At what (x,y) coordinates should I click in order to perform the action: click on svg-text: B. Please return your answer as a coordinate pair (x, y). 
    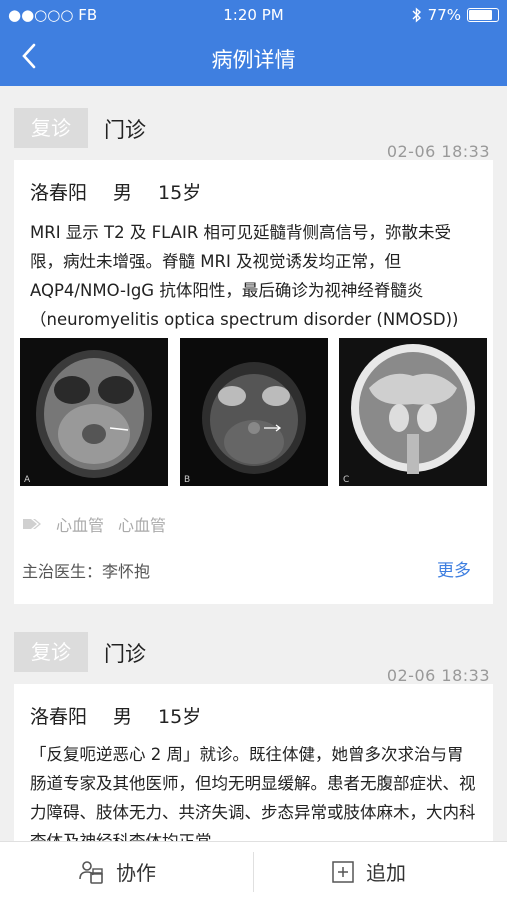
    Looking at the image, I should click on (187, 480).